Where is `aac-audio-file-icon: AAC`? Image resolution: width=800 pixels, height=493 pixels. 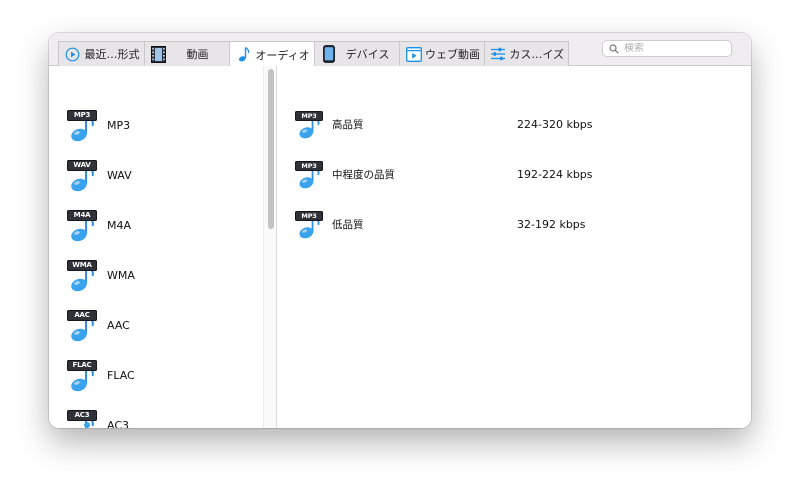 aac-audio-file-icon: AAC is located at coordinates (82, 325).